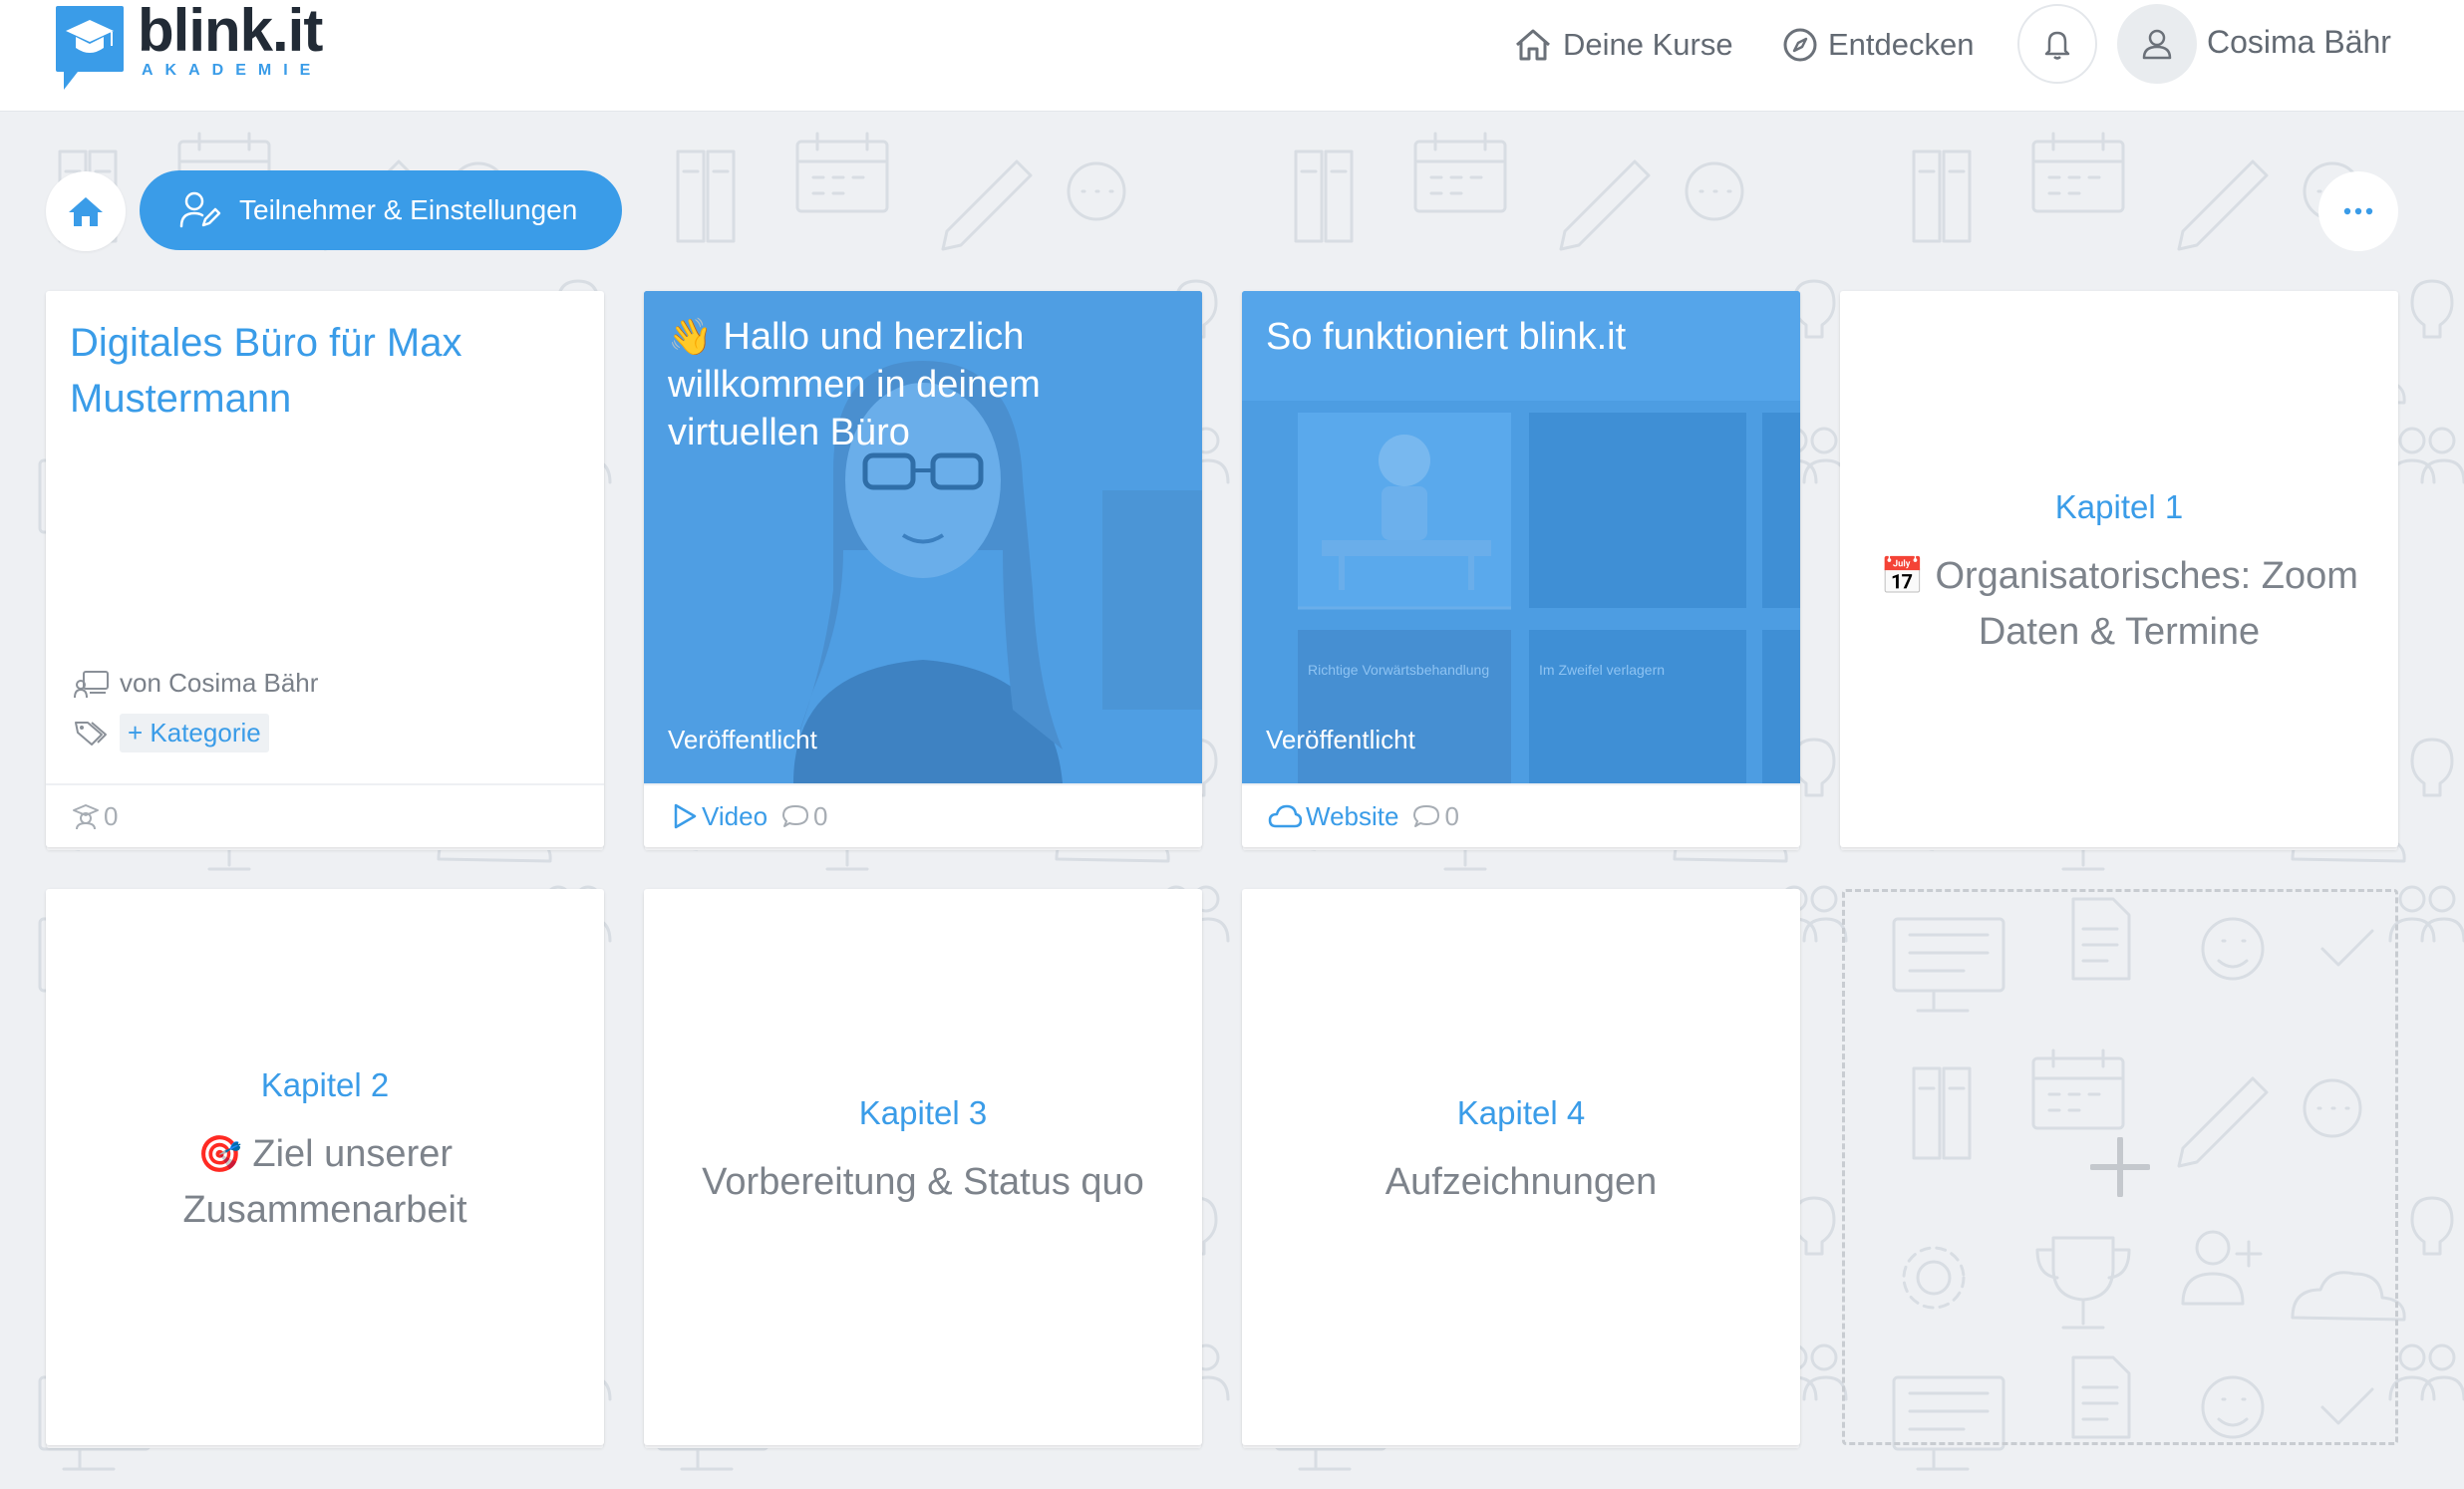 The height and width of the screenshot is (1489, 2464). I want to click on course-author-text: von Cosima Bähr, so click(220, 683).